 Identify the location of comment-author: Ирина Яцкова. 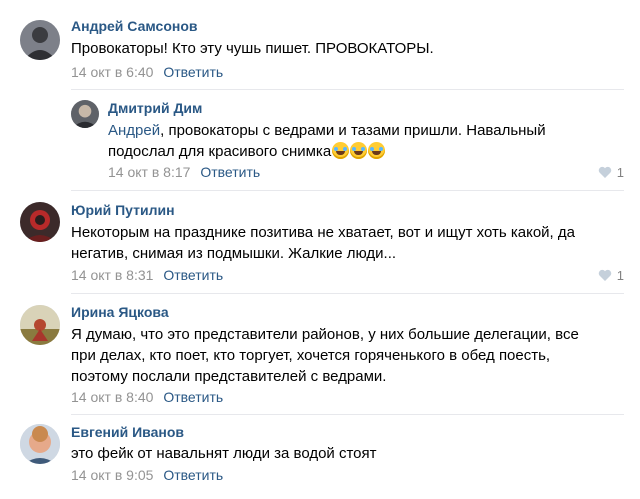
(120, 312).